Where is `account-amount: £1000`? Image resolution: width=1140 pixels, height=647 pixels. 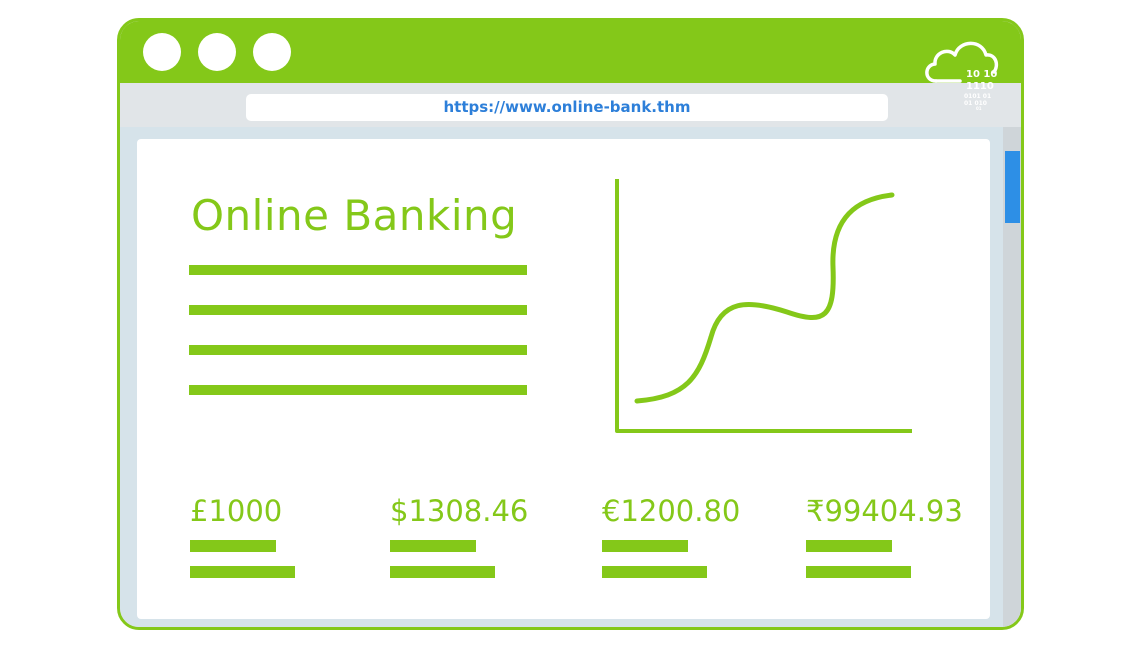
account-amount: £1000 is located at coordinates (236, 511).